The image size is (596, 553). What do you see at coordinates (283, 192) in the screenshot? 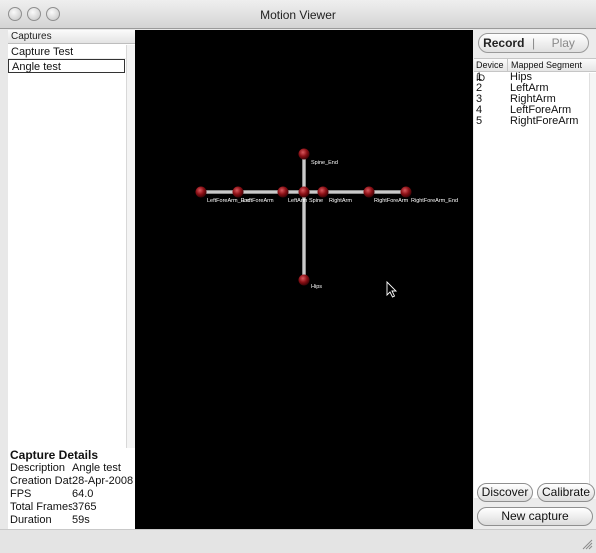
I see `joint-leftarm` at bounding box center [283, 192].